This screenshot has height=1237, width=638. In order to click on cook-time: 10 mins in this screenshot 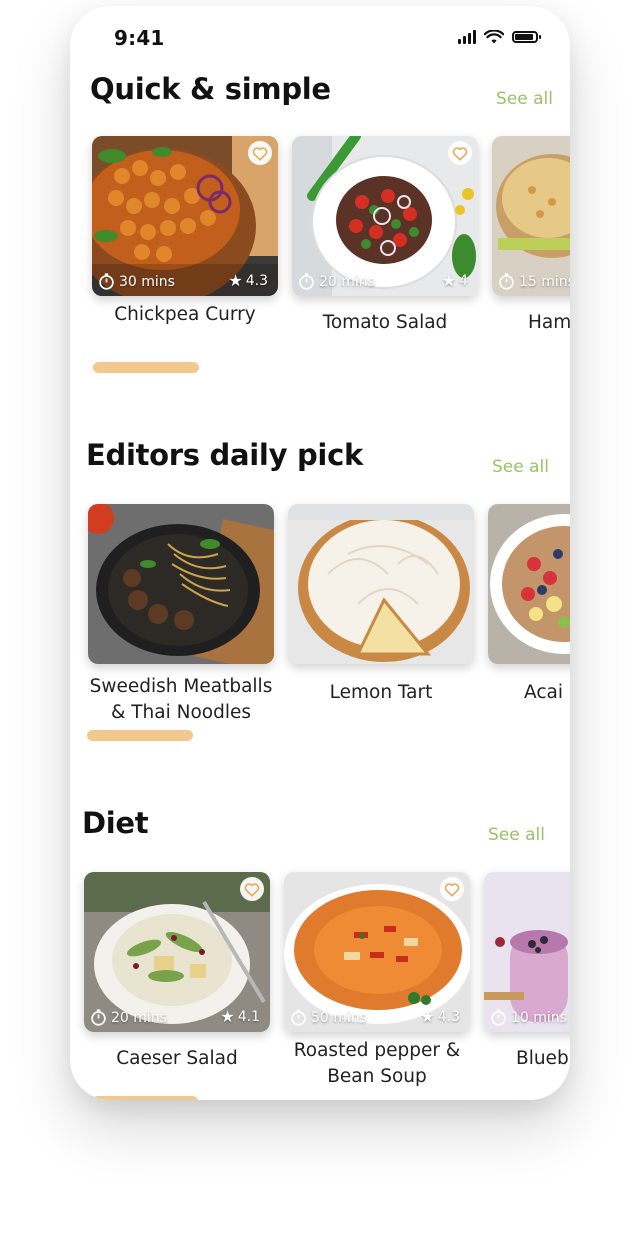, I will do `click(528, 1017)`.